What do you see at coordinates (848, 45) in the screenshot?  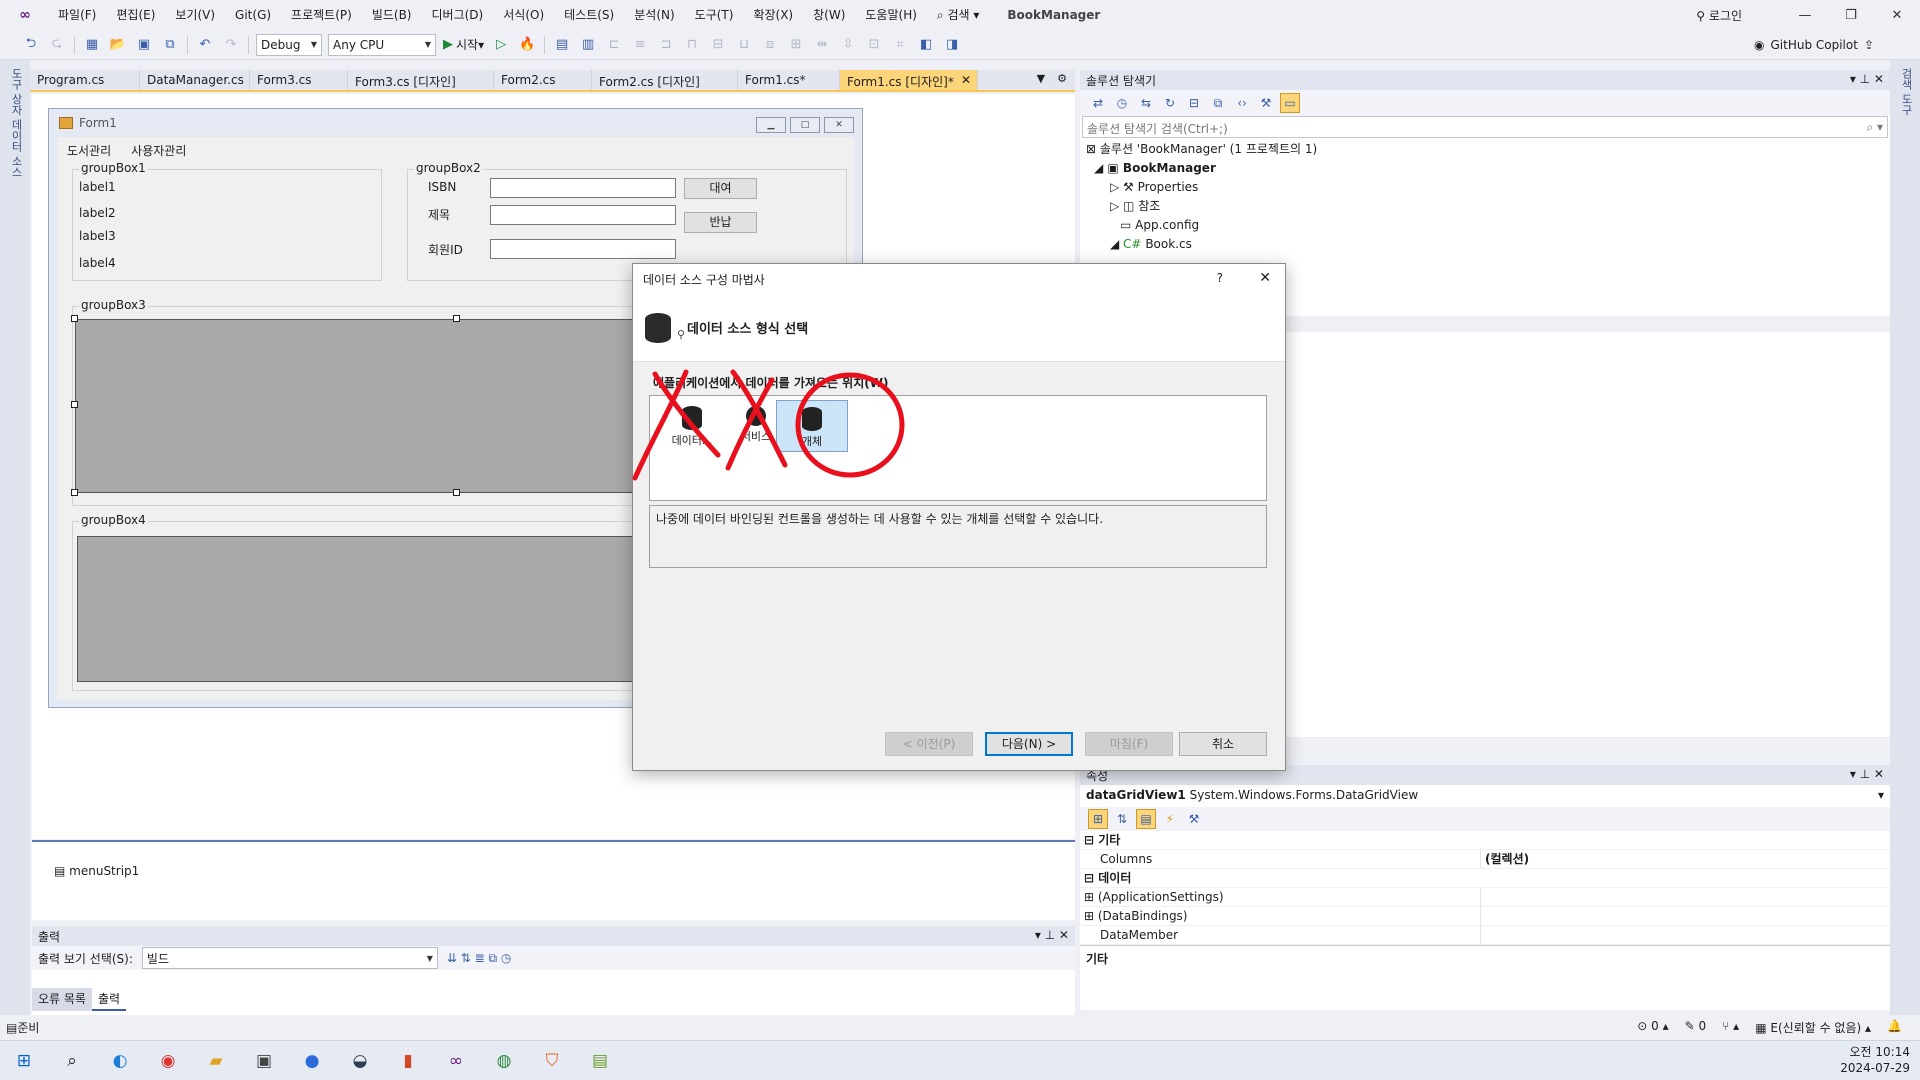 I see `vertical-spacing-icon: ⇳` at bounding box center [848, 45].